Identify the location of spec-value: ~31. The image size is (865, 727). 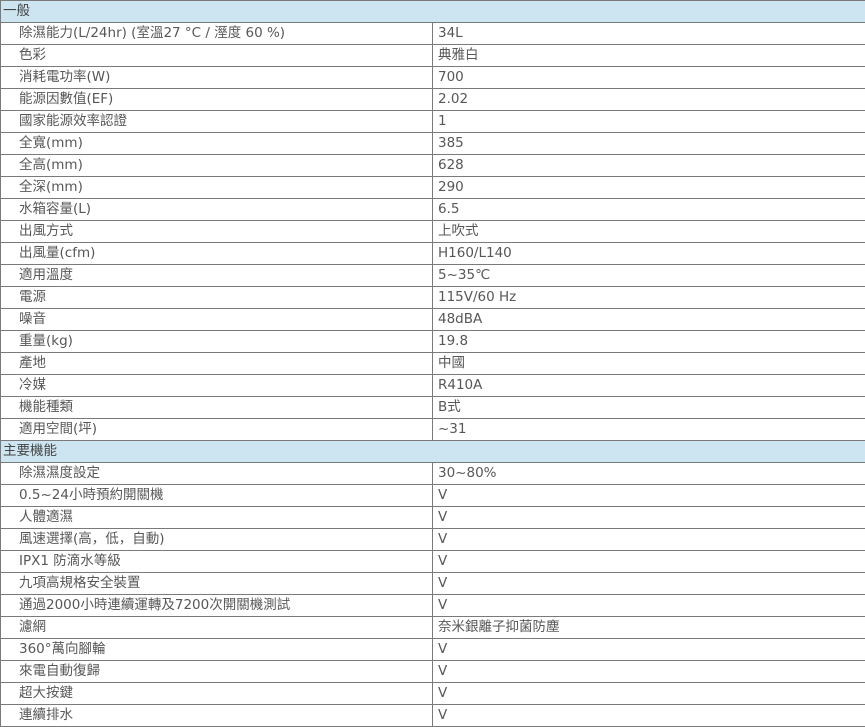
(648, 429).